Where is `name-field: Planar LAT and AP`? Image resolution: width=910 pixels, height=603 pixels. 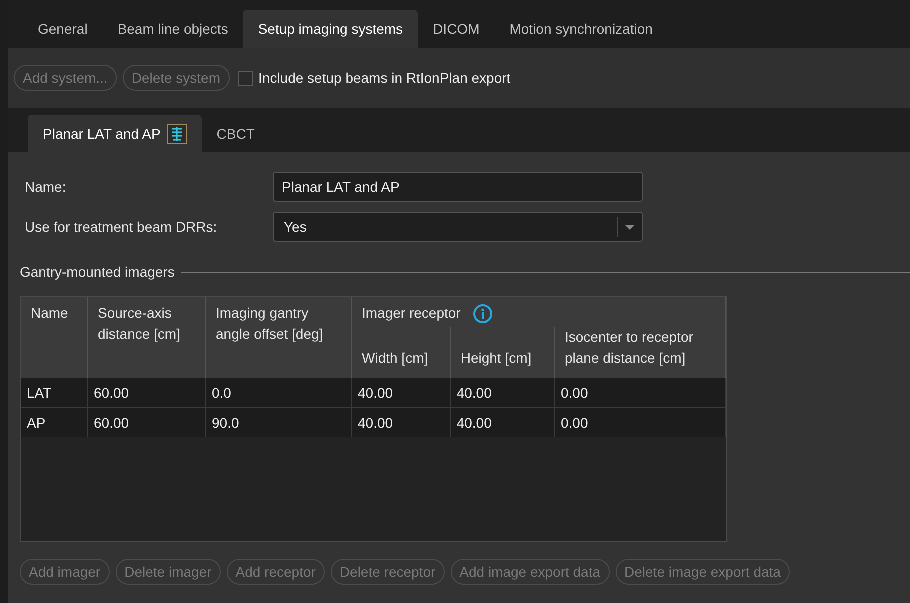 name-field: Planar LAT and AP is located at coordinates (458, 187).